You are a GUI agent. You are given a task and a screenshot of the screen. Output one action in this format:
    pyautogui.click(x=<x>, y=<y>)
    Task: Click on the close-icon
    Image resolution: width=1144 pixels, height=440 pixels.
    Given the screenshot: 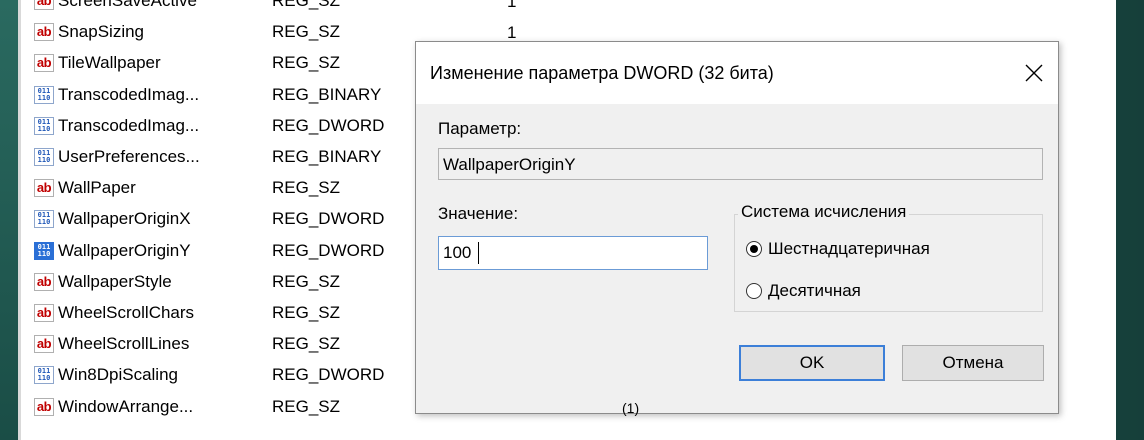 What is the action you would take?
    pyautogui.click(x=1034, y=73)
    